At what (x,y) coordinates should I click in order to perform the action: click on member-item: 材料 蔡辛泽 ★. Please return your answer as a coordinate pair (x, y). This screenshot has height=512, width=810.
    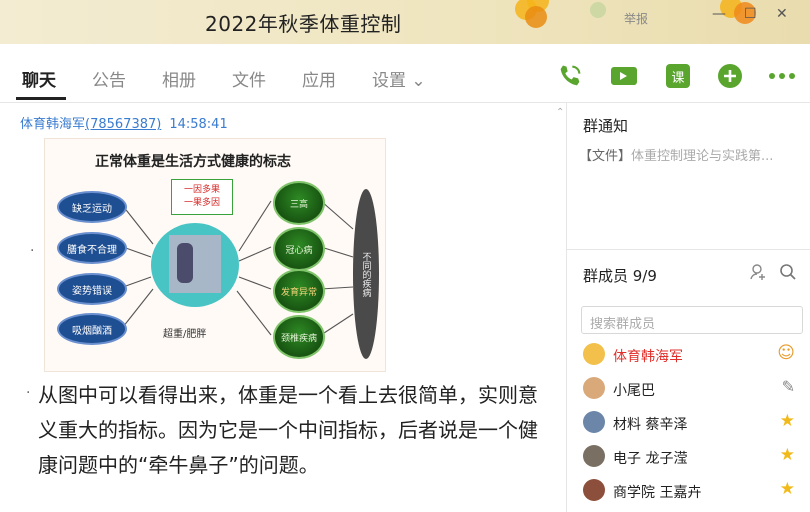
    Looking at the image, I should click on (695, 425).